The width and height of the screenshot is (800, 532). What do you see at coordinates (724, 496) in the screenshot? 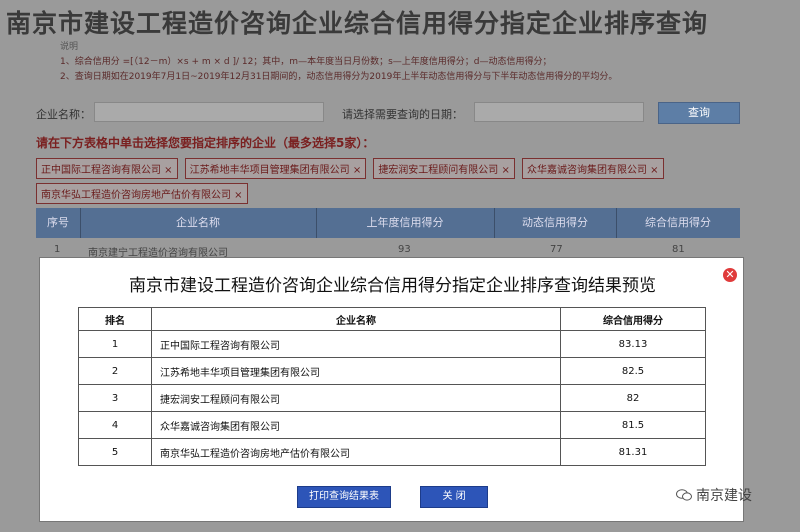
I see `watermark-text: 南京建设` at bounding box center [724, 496].